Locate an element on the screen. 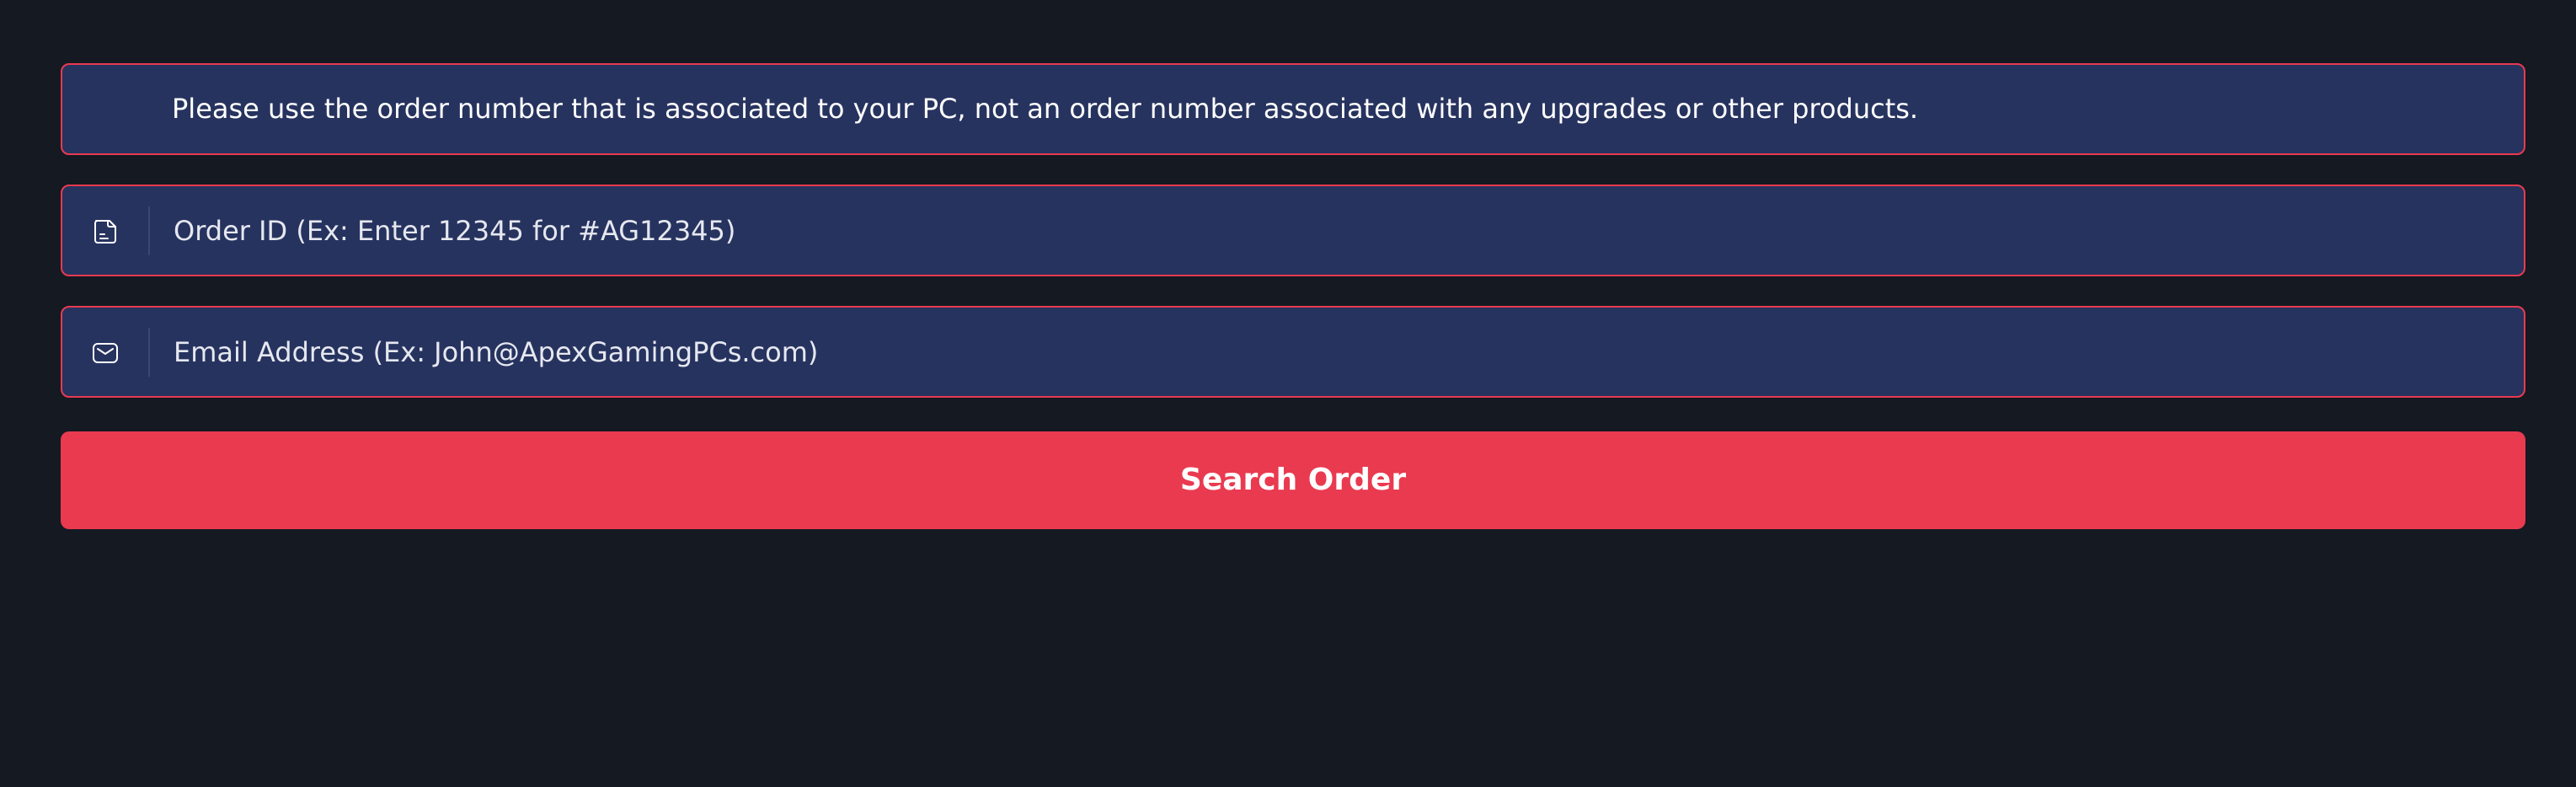 The height and width of the screenshot is (787, 2576). order-id-input is located at coordinates (1332, 230).